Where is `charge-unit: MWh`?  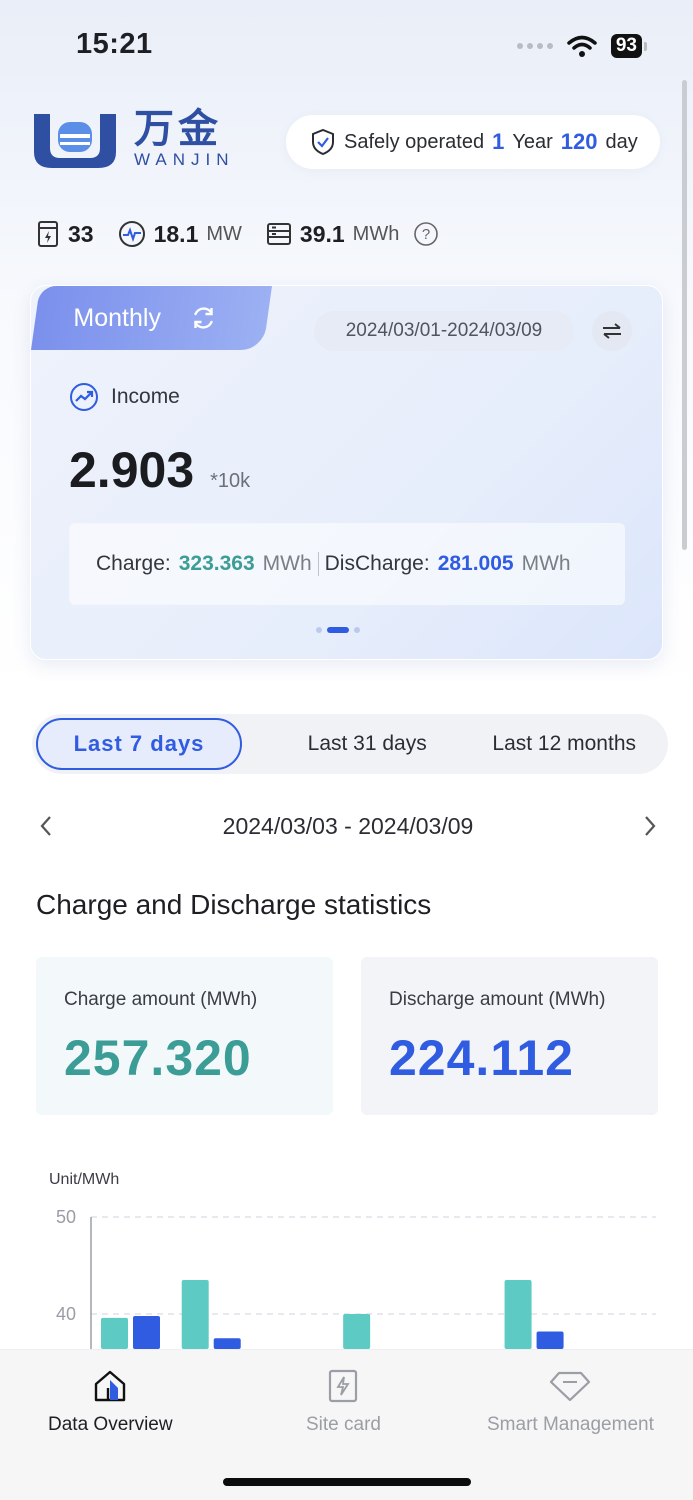 charge-unit: MWh is located at coordinates (287, 563).